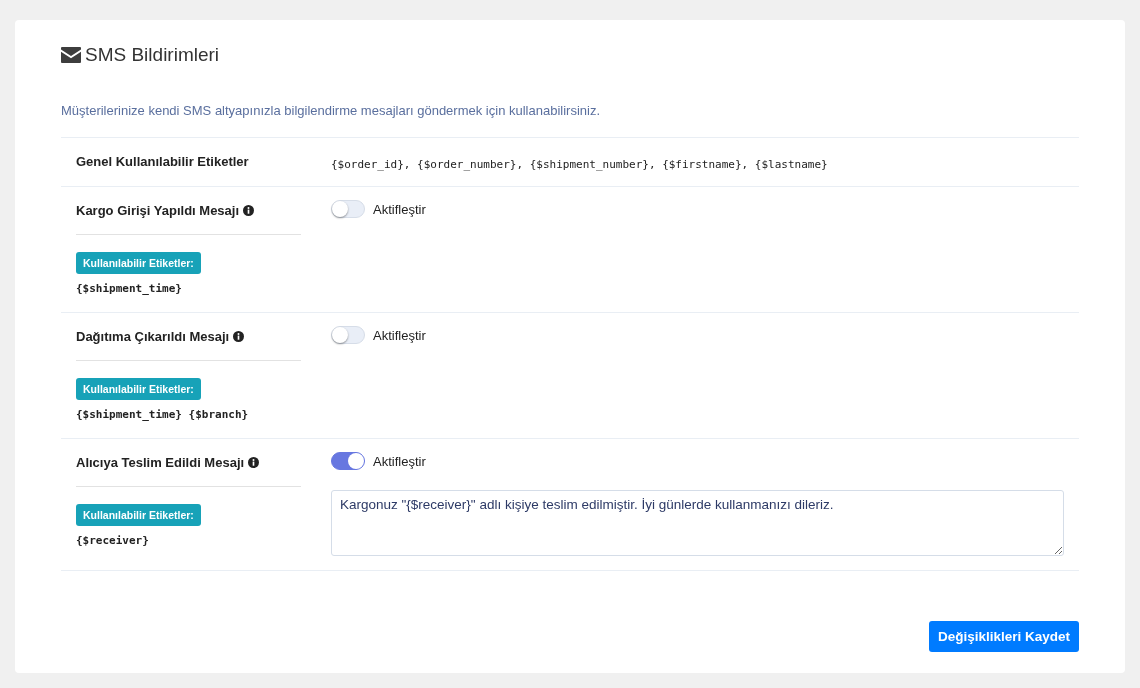  I want to click on tag-list: {$order_id}, {$order_number}, {$shipment_number}, {$firstname}, {$lastname}, so click(579, 164).